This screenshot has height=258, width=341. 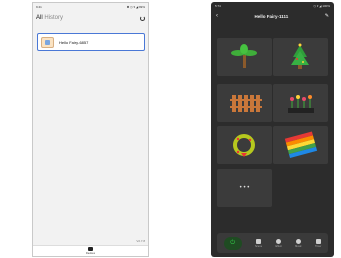 What do you see at coordinates (272, 243) in the screenshot?
I see `bottom-nav-bar: ⏻ Scene Effect Music Timer` at bounding box center [272, 243].